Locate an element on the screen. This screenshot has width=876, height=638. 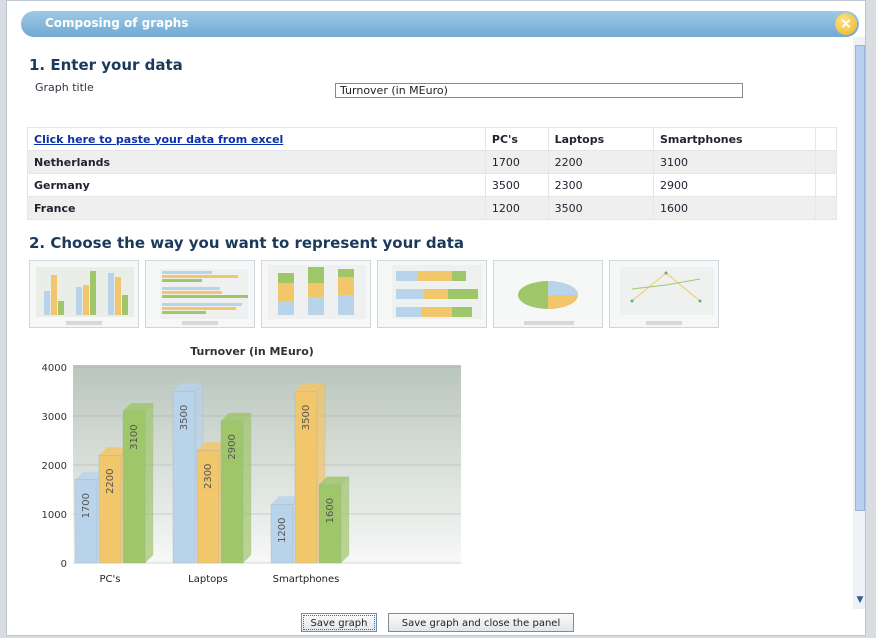
x-tick-label: Smartphones is located at coordinates (306, 579).